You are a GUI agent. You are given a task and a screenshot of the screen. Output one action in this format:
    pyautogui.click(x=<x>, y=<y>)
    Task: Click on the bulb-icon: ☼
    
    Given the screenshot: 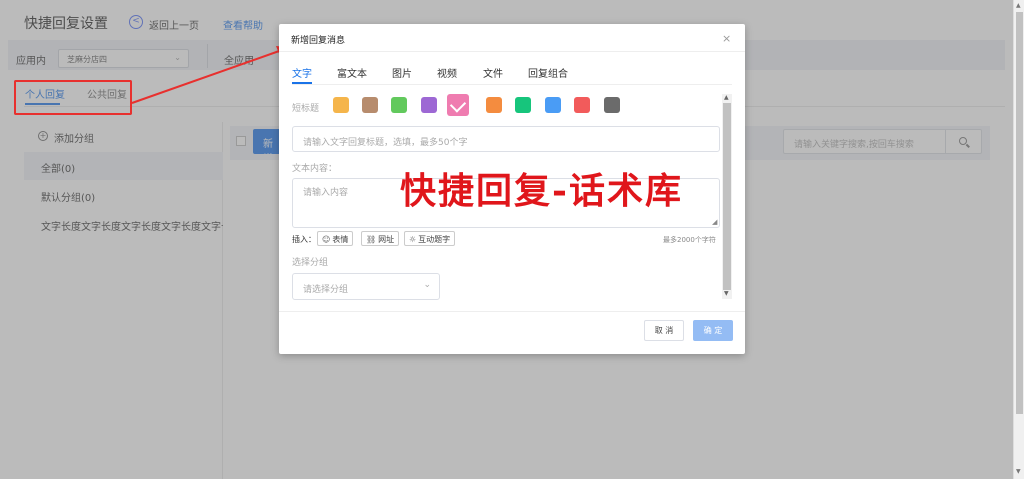 What is the action you would take?
    pyautogui.click(x=413, y=239)
    